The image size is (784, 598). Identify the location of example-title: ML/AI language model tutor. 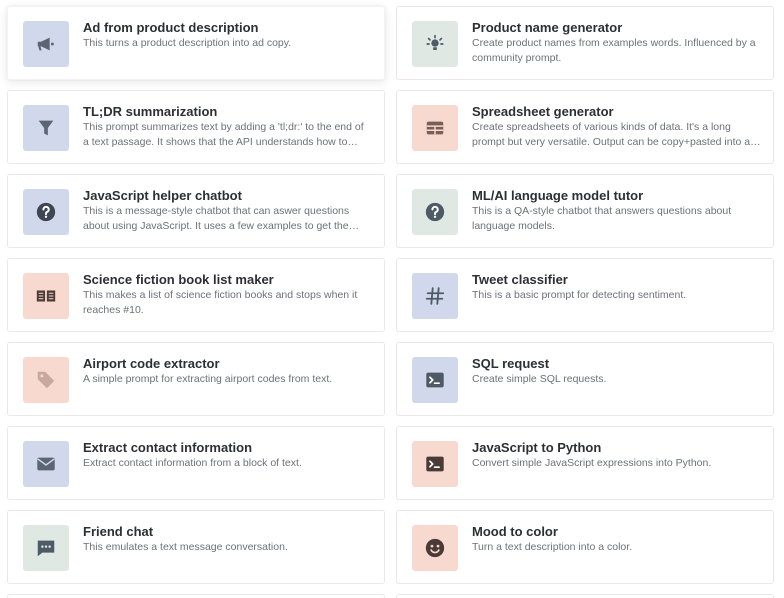
(558, 195).